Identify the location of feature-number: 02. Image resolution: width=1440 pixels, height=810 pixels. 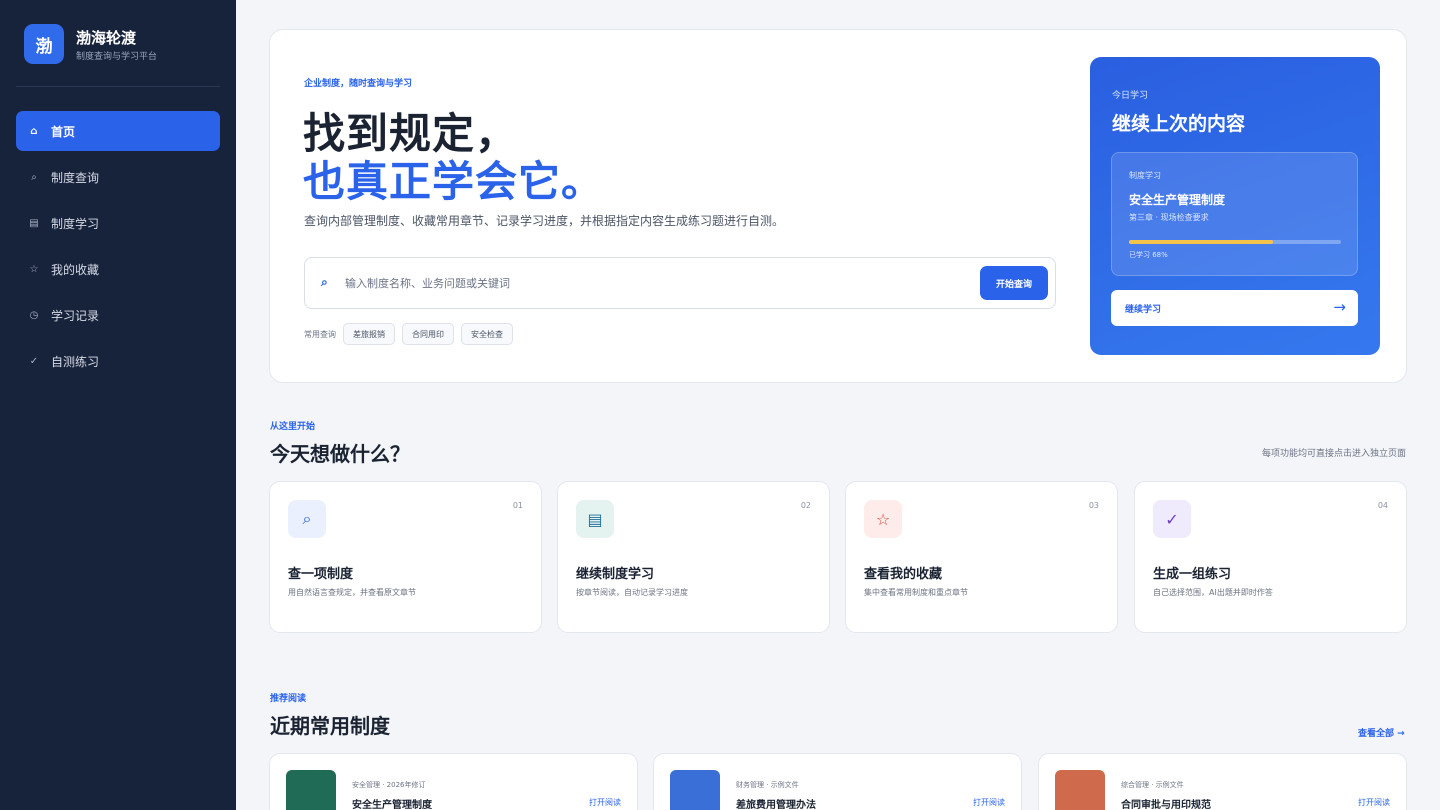
(805, 505).